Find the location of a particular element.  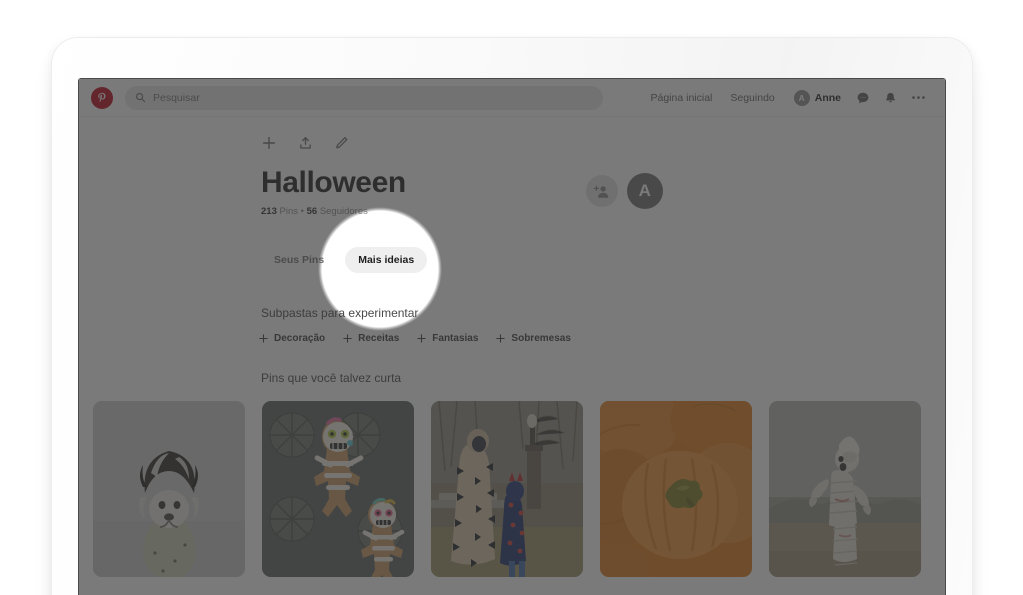

search-input is located at coordinates (373, 97).